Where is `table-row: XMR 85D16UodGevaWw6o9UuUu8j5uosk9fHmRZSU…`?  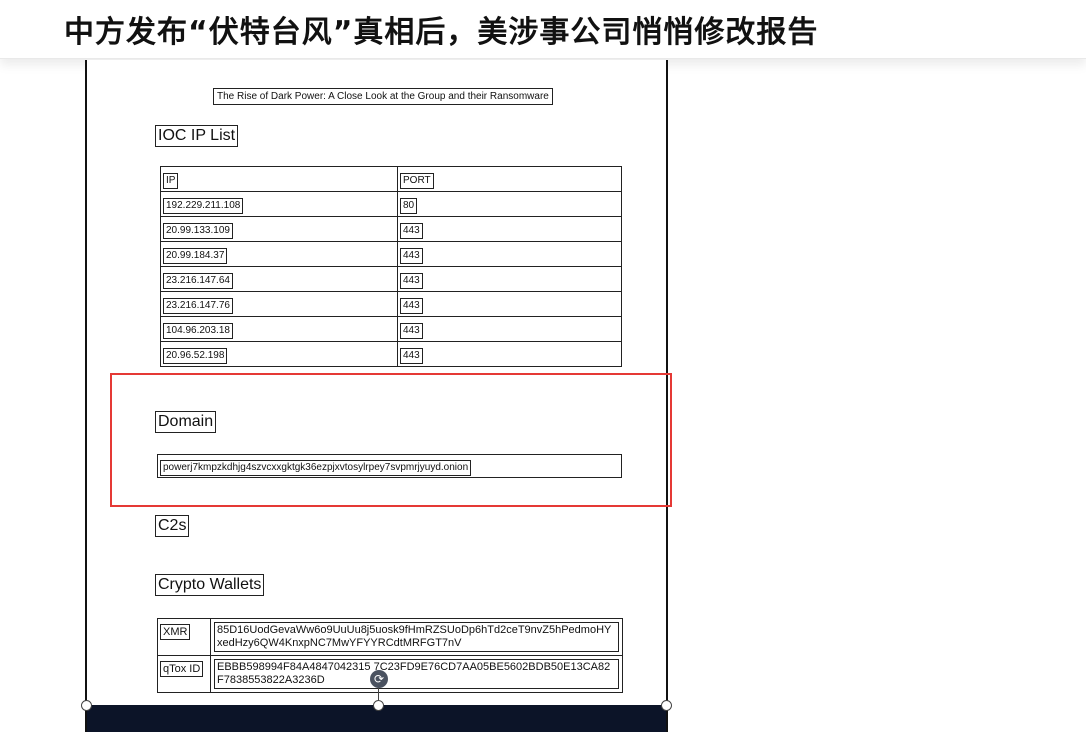 table-row: XMR 85D16UodGevaWw6o9UuUu8j5uosk9fHmRZSU… is located at coordinates (390, 637).